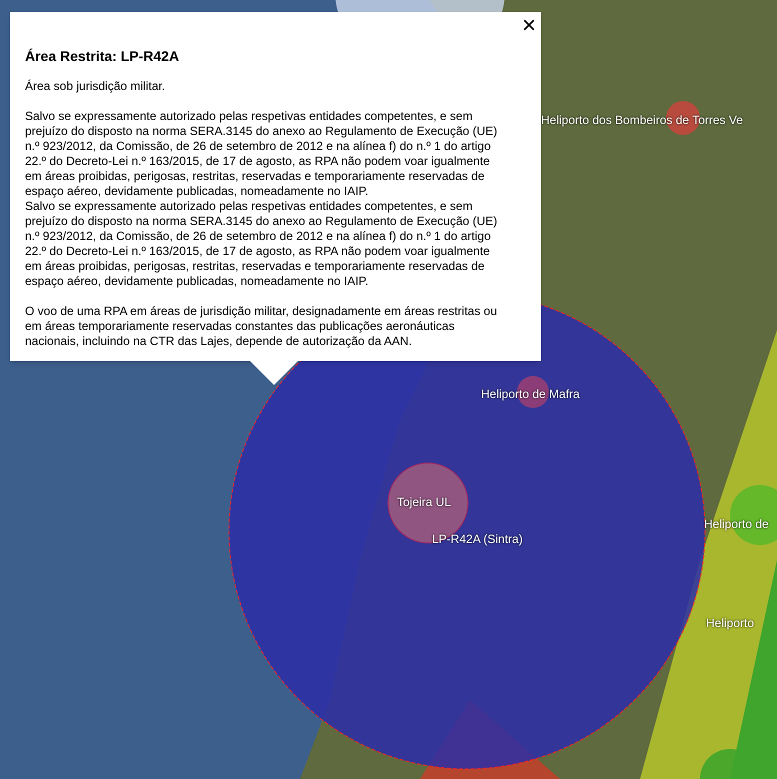  Describe the element at coordinates (102, 56) in the screenshot. I see `popup-title: Área Restrita: LP-R42A` at that location.